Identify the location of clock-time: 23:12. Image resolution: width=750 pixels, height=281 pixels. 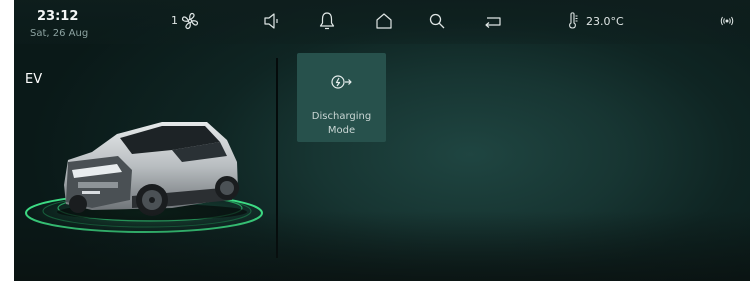
(58, 16).